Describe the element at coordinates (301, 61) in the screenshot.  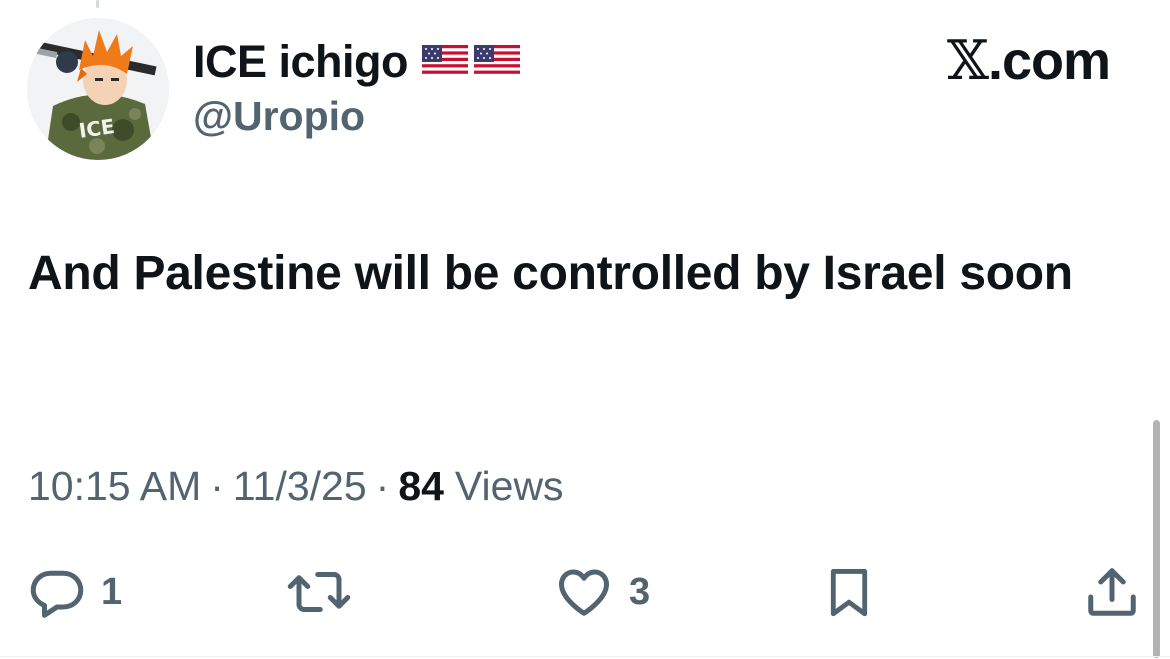
I see `display-name: ICE ichigo` at that location.